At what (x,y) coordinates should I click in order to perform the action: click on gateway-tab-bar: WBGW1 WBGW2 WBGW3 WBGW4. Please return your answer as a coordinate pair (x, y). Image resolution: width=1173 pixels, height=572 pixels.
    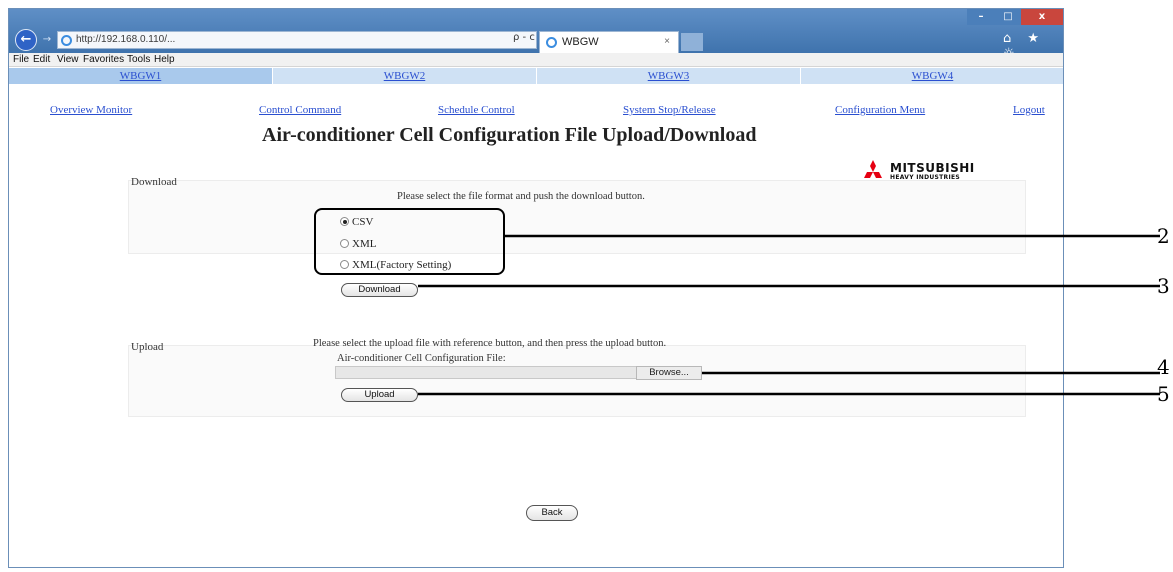
    Looking at the image, I should click on (536, 76).